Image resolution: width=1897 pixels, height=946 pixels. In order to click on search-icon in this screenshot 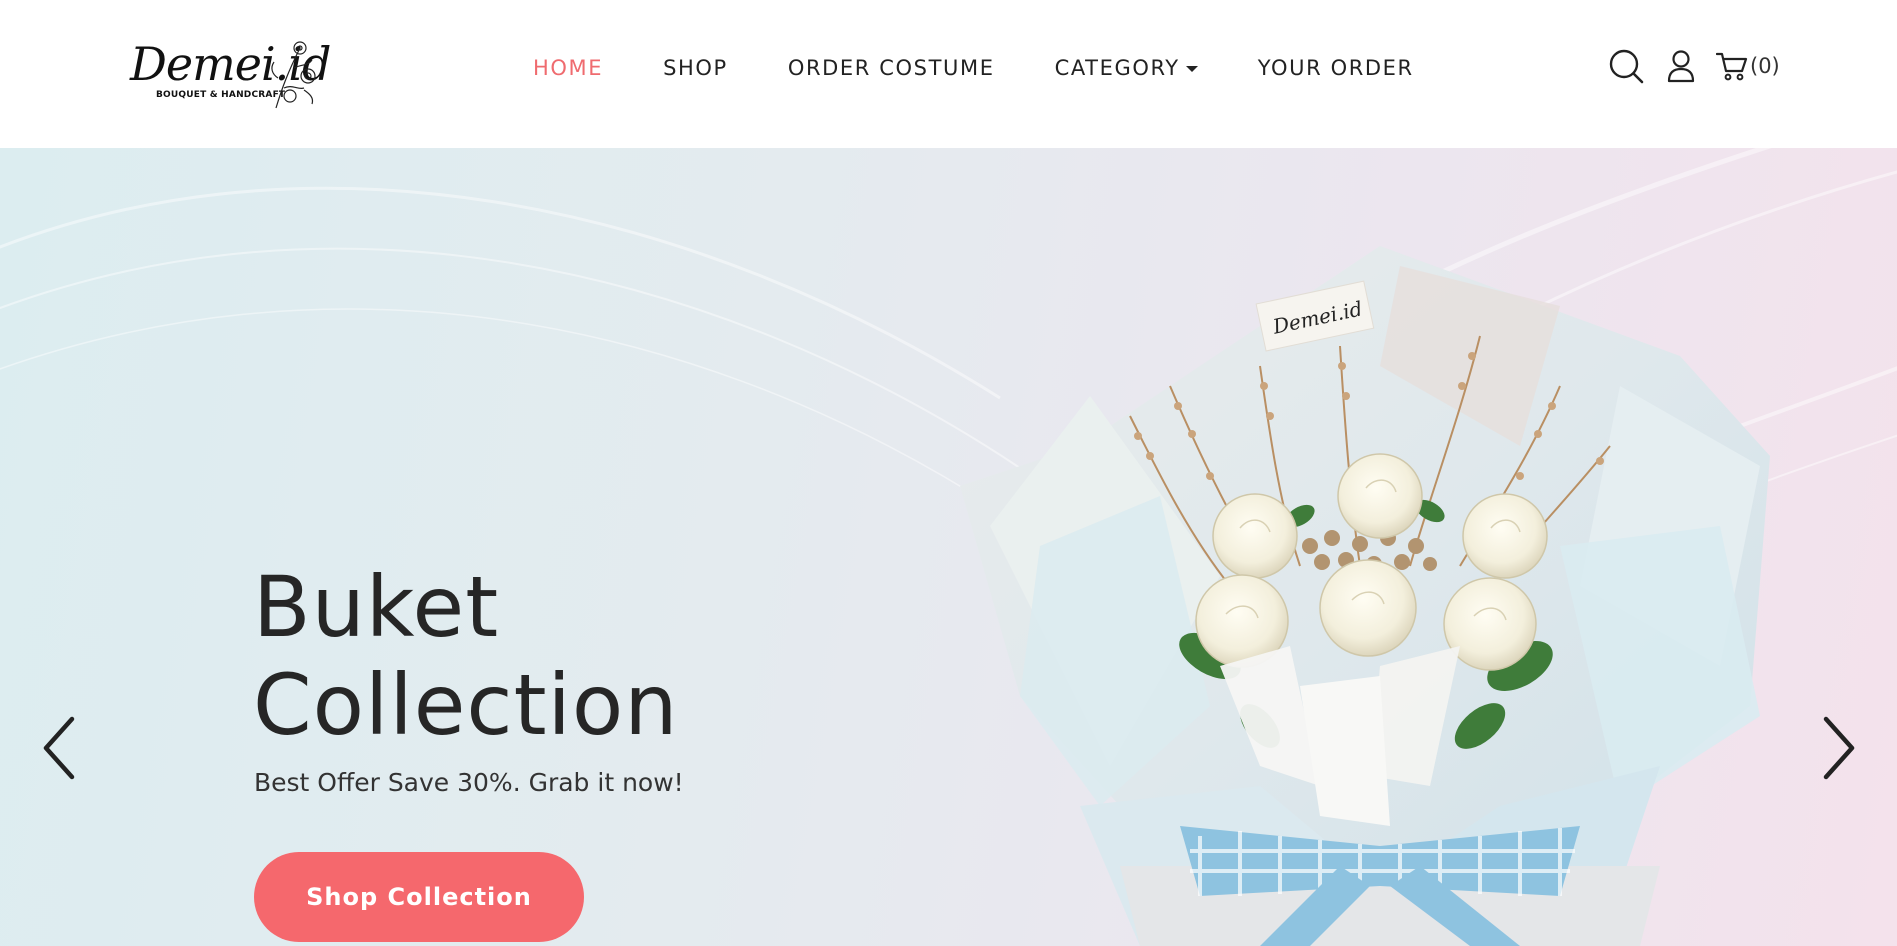, I will do `click(1626, 66)`.